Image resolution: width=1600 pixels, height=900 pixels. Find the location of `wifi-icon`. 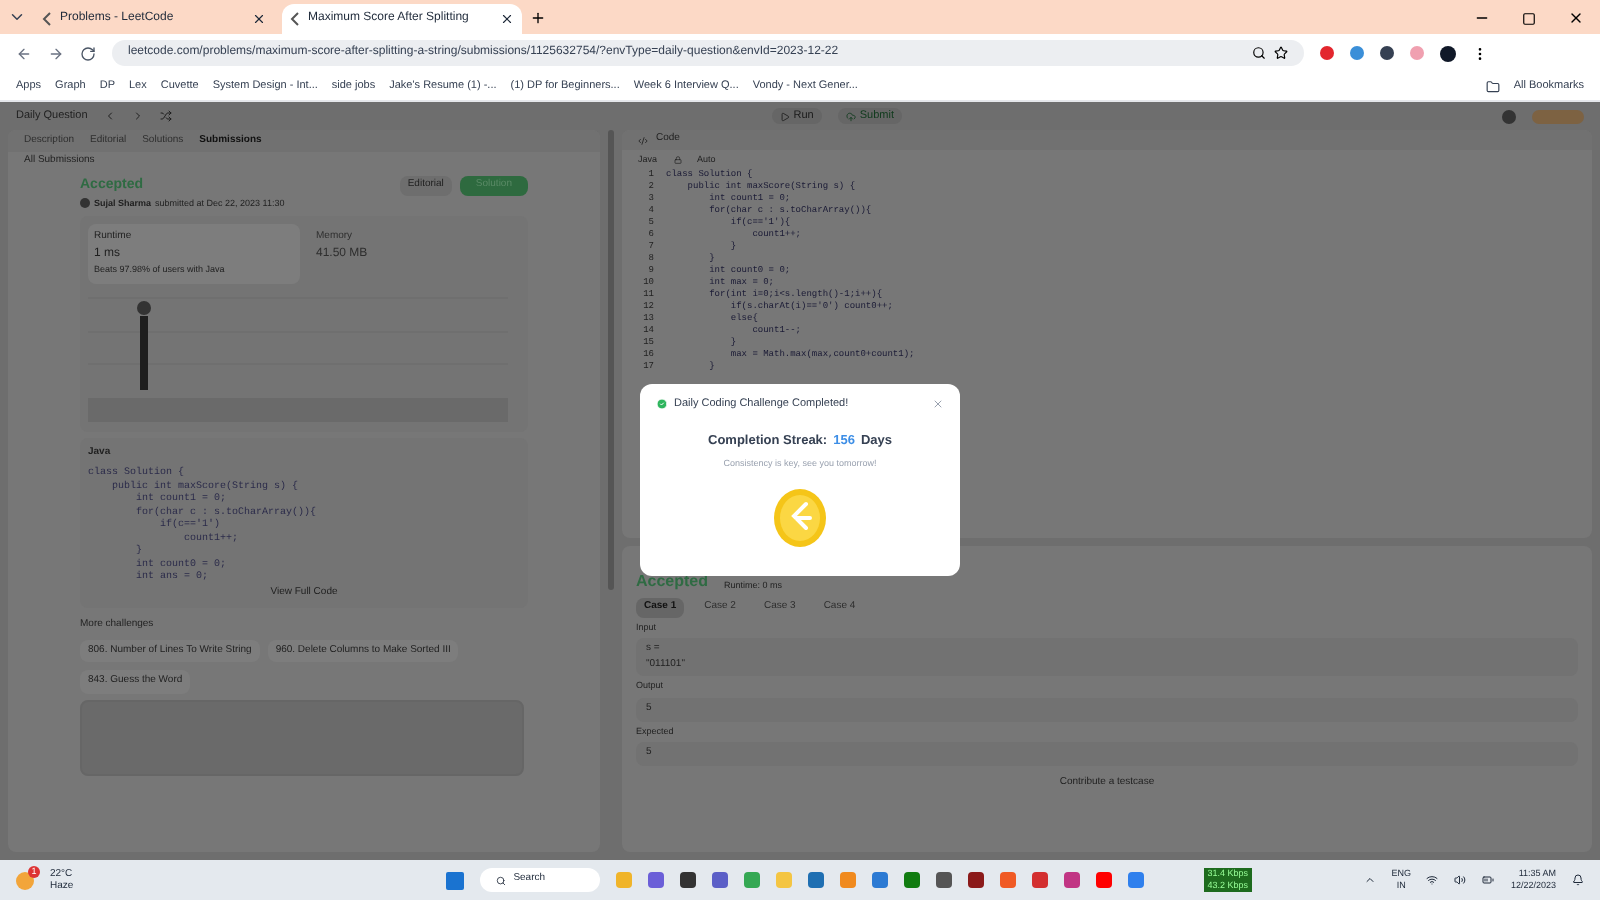

wifi-icon is located at coordinates (1432, 880).